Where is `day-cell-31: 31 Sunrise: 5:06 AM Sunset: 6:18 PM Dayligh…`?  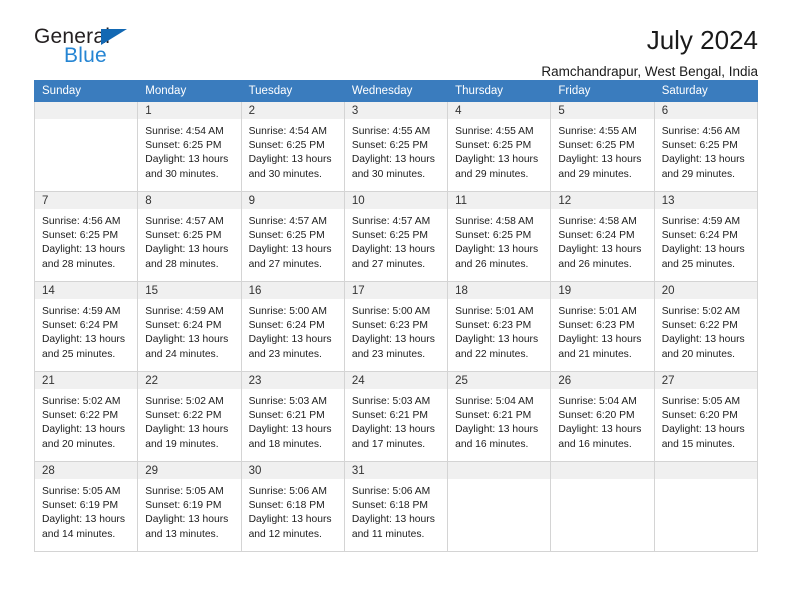 day-cell-31: 31 Sunrise: 5:06 AM Sunset: 6:18 PM Dayligh… is located at coordinates (396, 506).